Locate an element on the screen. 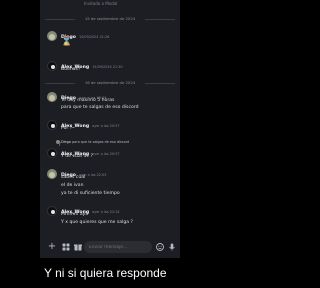 The width and height of the screenshot is (320, 288). message-text: Y x que quieres que me salga ? is located at coordinates (97, 222).